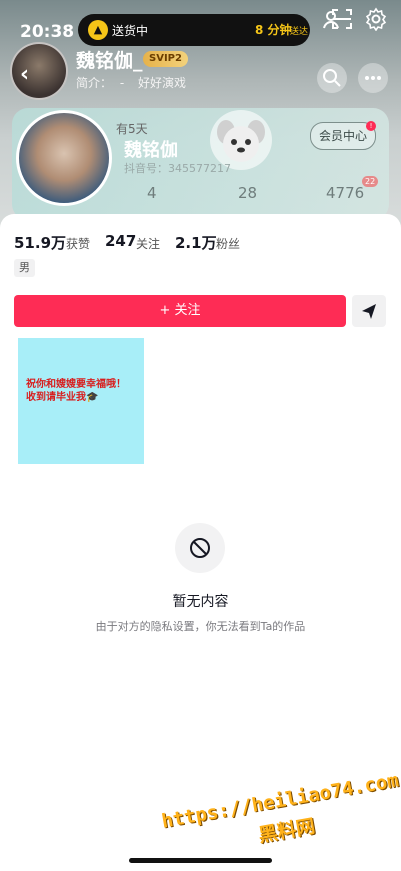  Describe the element at coordinates (62, 397) in the screenshot. I see `post-caption-line2: 收到请毕业我🎓` at that location.